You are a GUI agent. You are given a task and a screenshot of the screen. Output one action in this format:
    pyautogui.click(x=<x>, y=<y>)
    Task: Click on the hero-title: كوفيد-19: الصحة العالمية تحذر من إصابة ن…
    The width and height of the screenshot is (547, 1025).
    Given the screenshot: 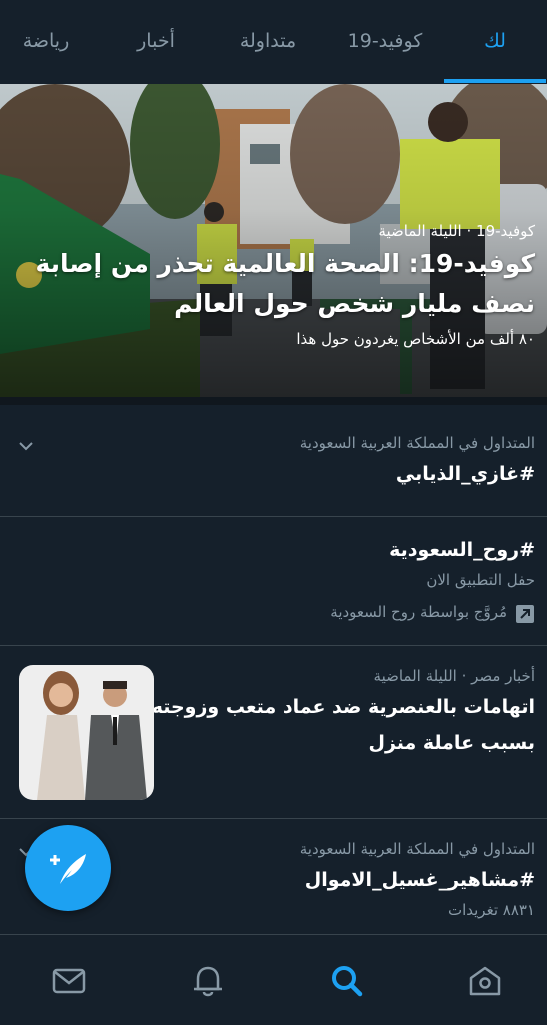 What is the action you would take?
    pyautogui.click(x=285, y=283)
    